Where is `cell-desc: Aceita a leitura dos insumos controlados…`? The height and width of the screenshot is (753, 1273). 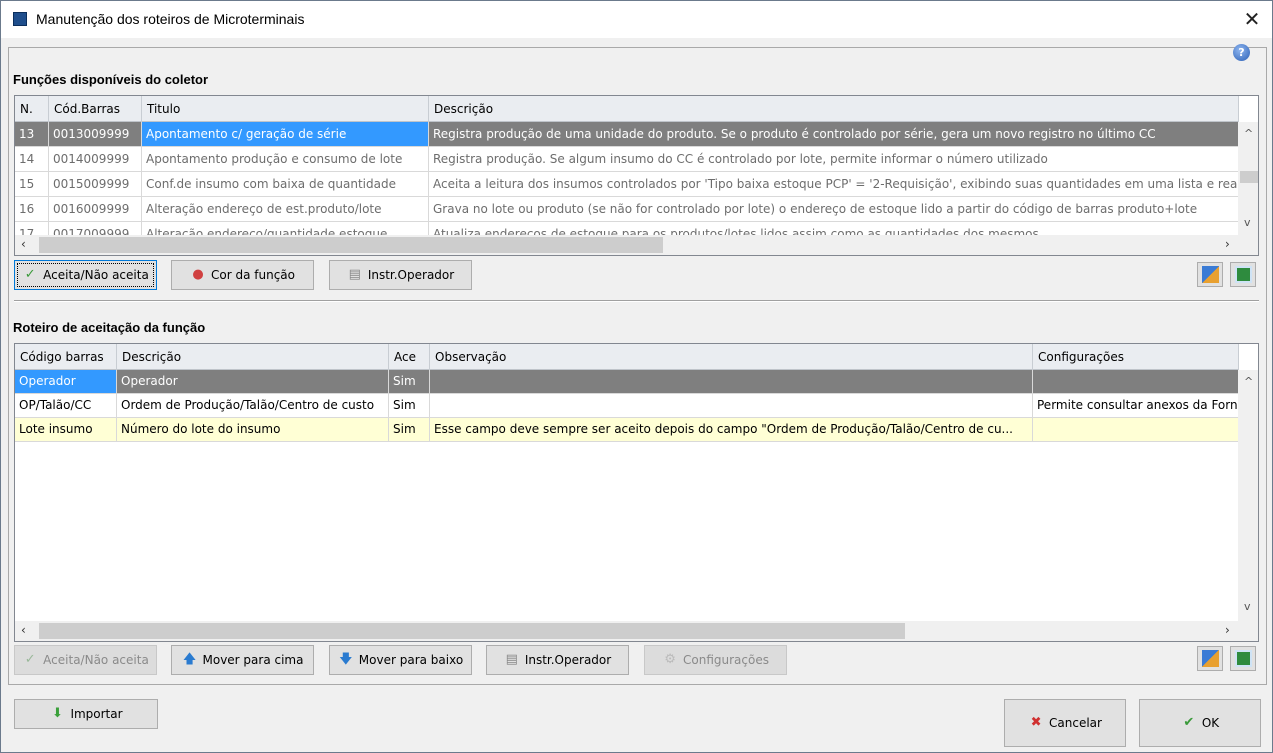
cell-desc: Aceita a leitura dos insumos controlados… is located at coordinates (834, 184).